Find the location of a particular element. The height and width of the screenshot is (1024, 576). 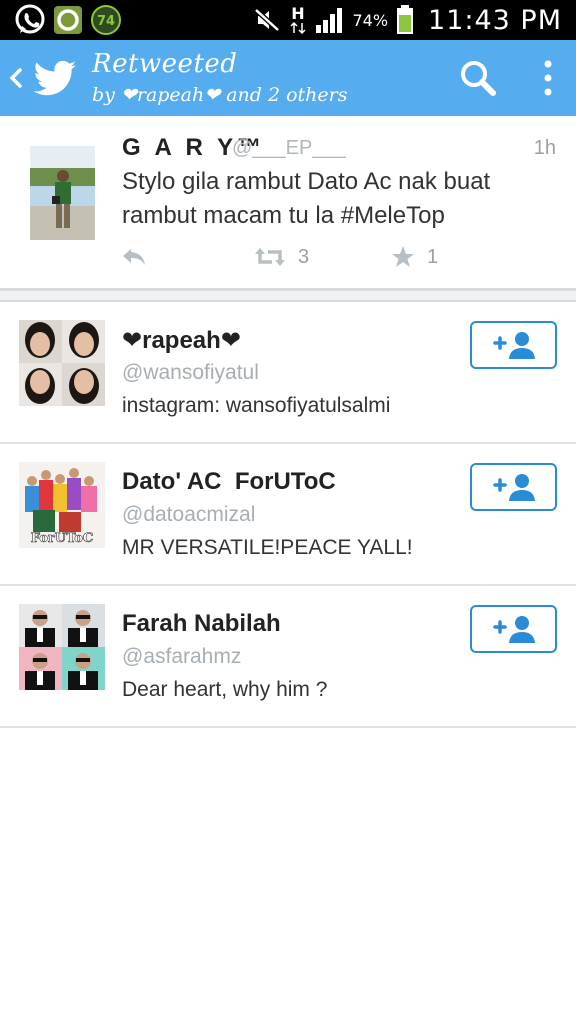

user-handle: @asfarahmz is located at coordinates (182, 656).